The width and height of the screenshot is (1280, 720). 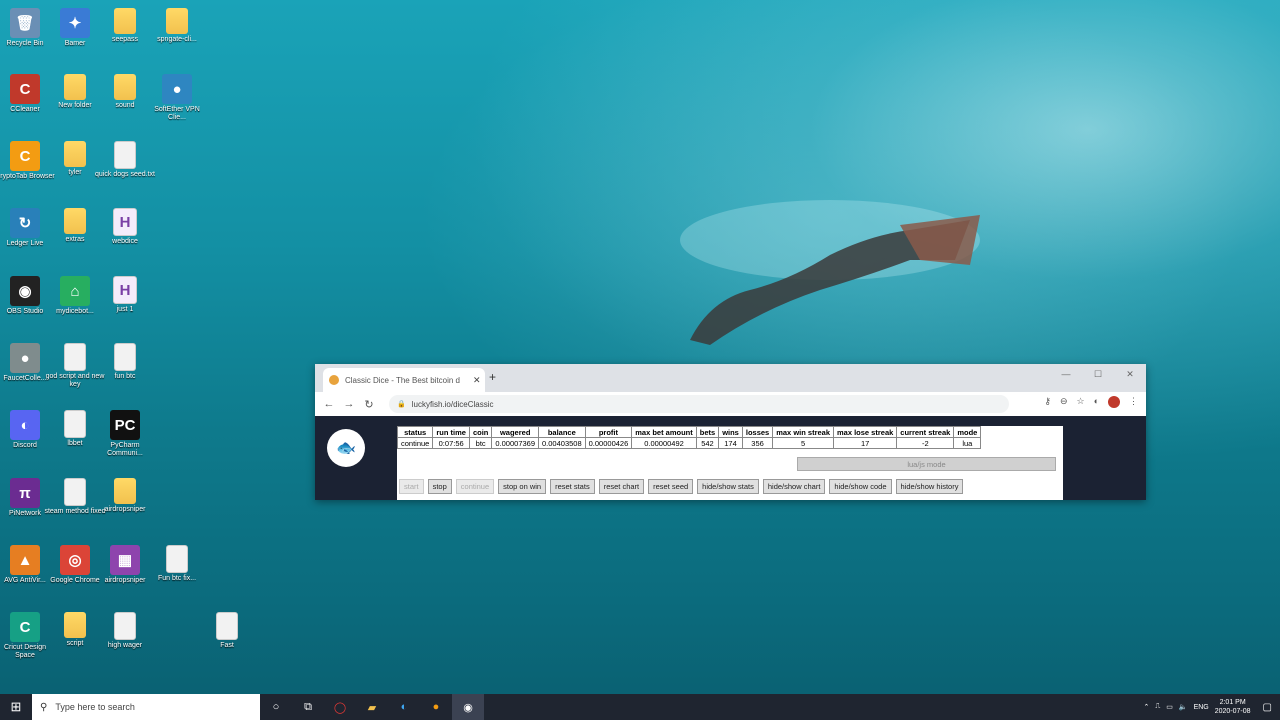 What do you see at coordinates (522, 486) in the screenshot?
I see `stop-on-win-button: stop on win` at bounding box center [522, 486].